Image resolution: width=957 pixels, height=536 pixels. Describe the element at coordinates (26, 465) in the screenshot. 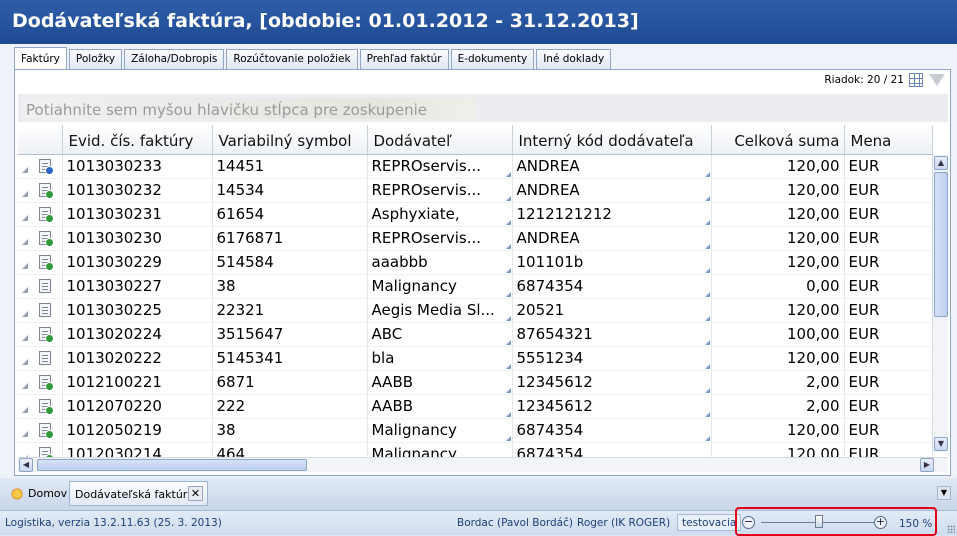

I see `scroll-left-icon: ◀` at that location.